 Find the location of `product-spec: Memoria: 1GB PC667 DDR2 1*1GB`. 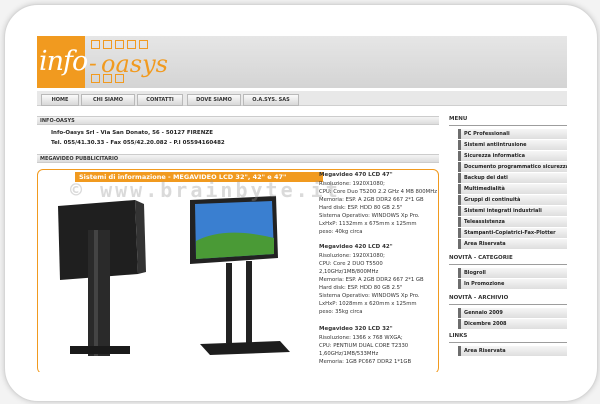

product-spec: Memoria: 1GB PC667 DDR2 1*1GB is located at coordinates (365, 362).